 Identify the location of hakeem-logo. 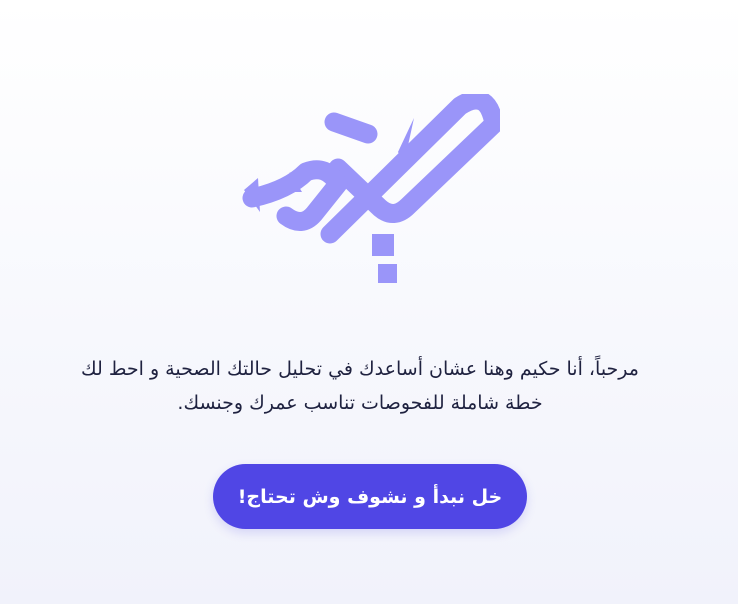
(369, 189).